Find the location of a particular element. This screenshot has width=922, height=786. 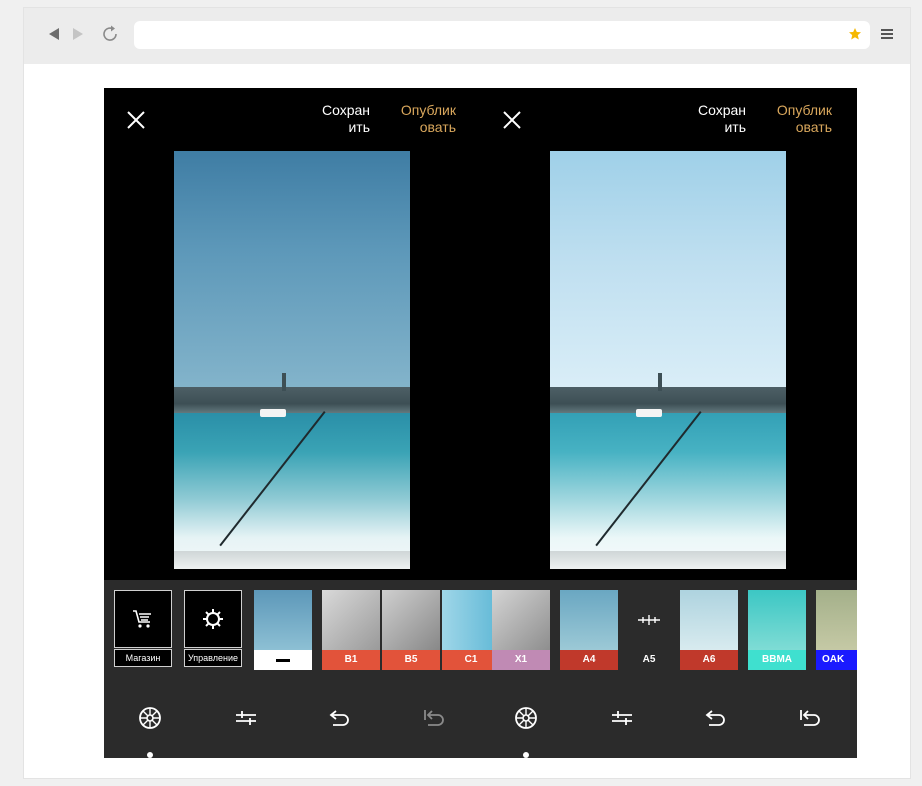

filter-label: B5 is located at coordinates (411, 660).